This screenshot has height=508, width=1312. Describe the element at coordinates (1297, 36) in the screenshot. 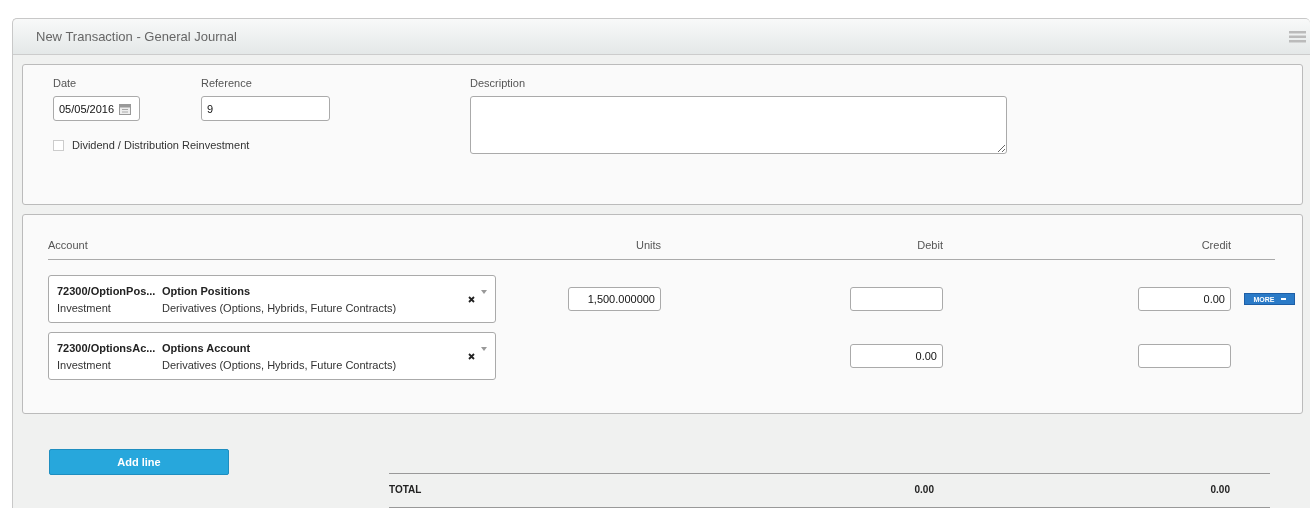

I see `menu-icon` at that location.